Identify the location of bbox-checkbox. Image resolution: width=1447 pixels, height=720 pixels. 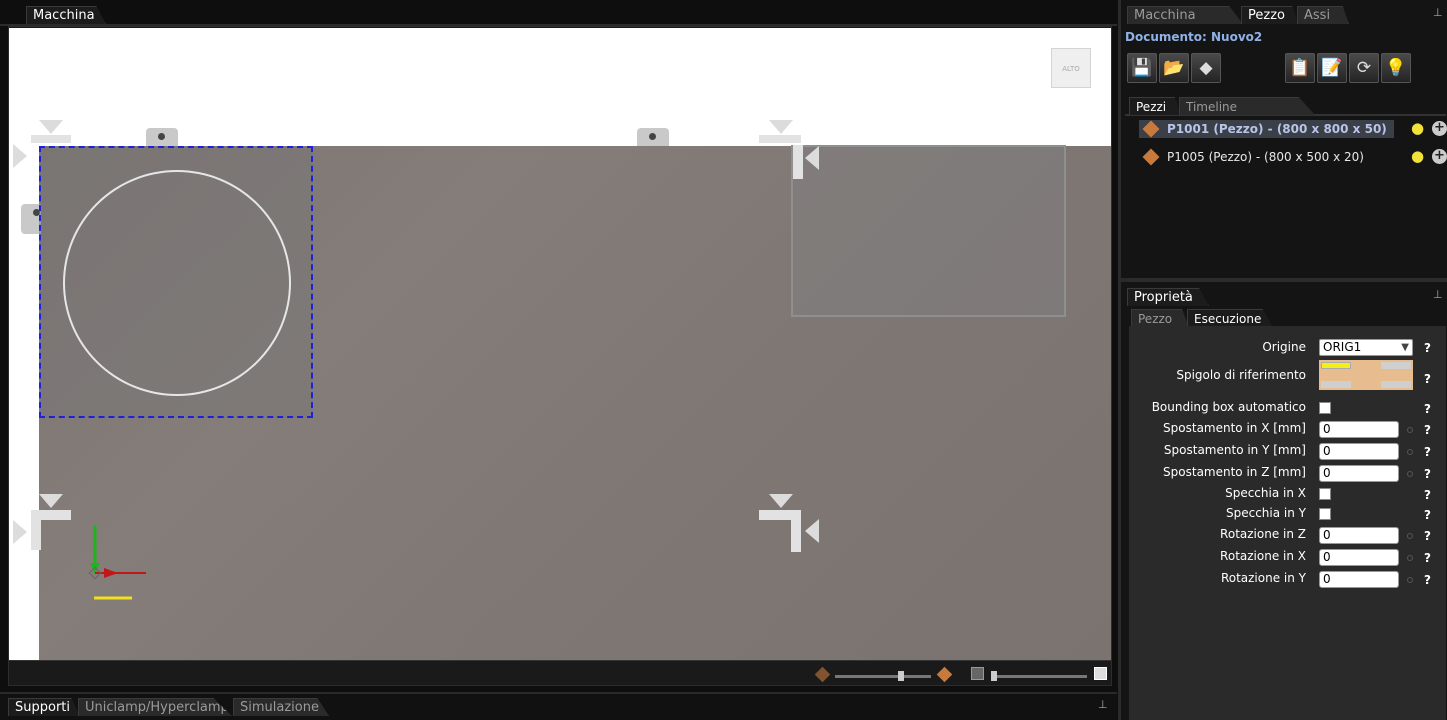
(1325, 408).